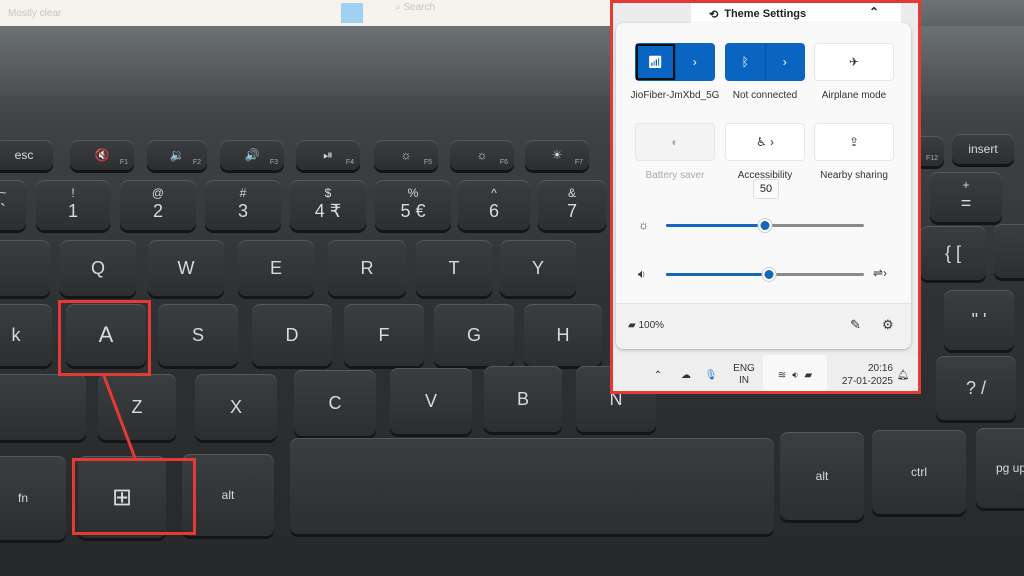 The height and width of the screenshot is (576, 1024). I want to click on windows-taskbar: ⌃ ☁ 🎙︎ ENG IN ≋ 🔉︎ ▰ 20:16 27-01-2025 🔔︎, so click(765, 373).